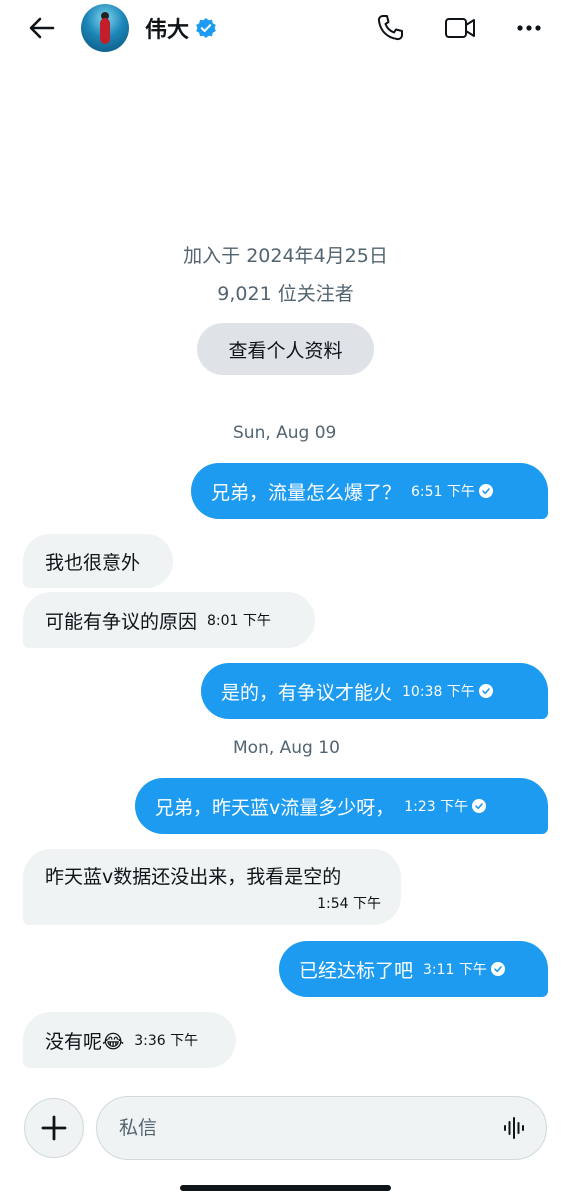 The image size is (571, 1200). I want to click on more-options-button, so click(529, 28).